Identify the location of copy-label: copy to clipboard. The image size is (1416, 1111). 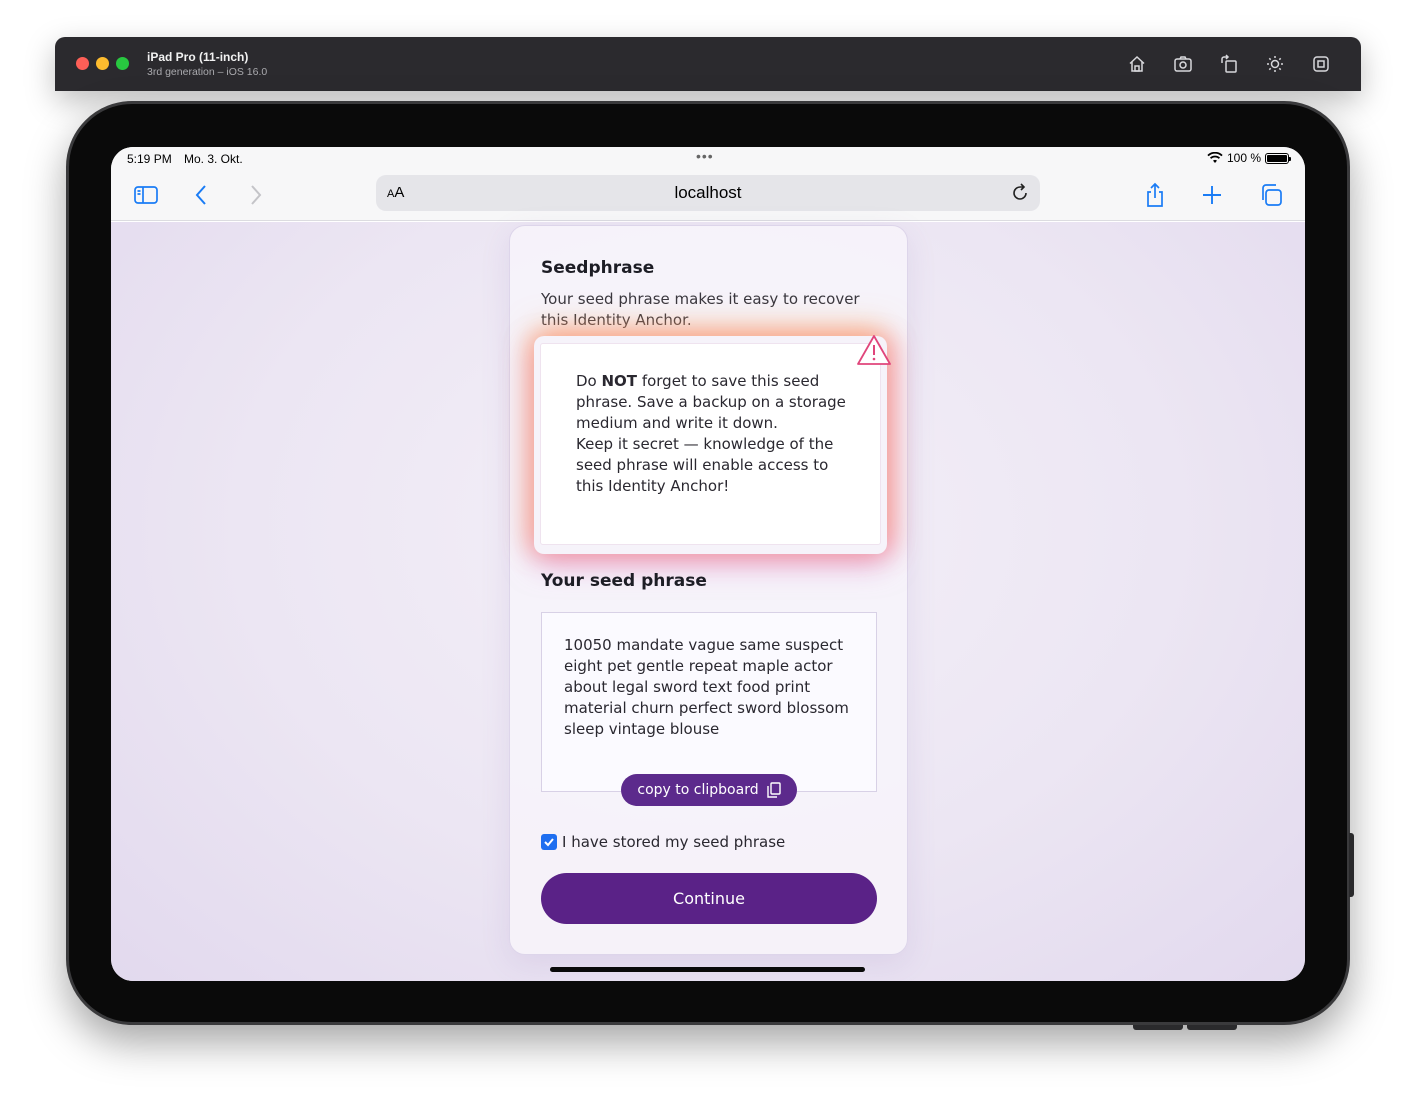
(698, 790).